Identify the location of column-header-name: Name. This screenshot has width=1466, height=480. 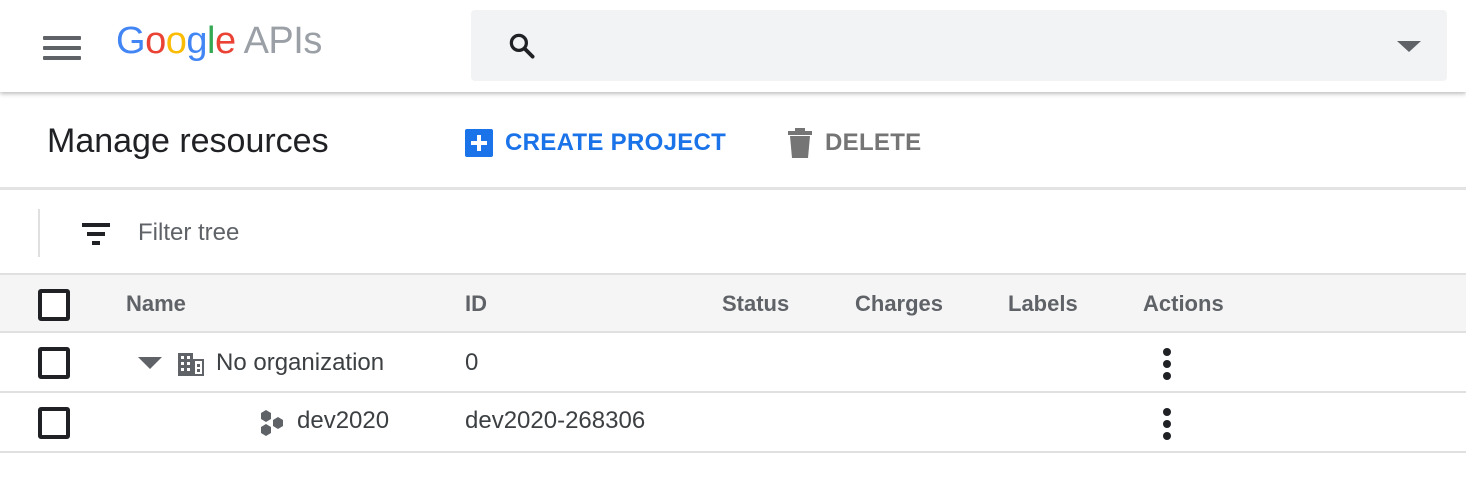
(156, 304).